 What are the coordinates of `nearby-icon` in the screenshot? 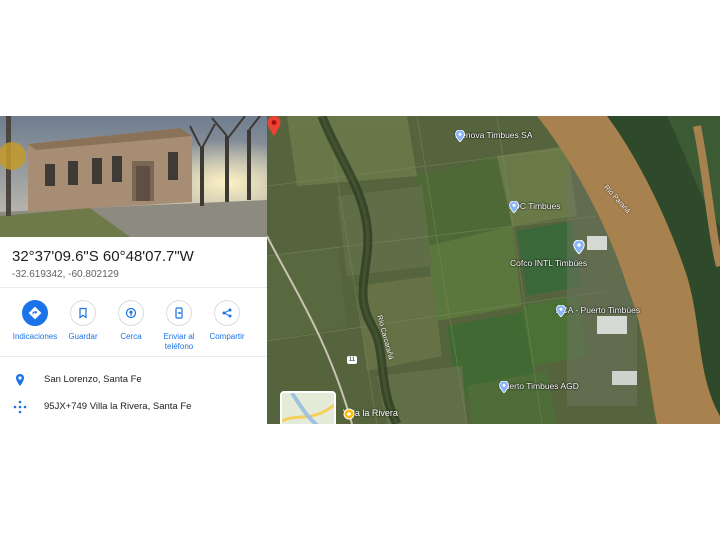 It's located at (131, 313).